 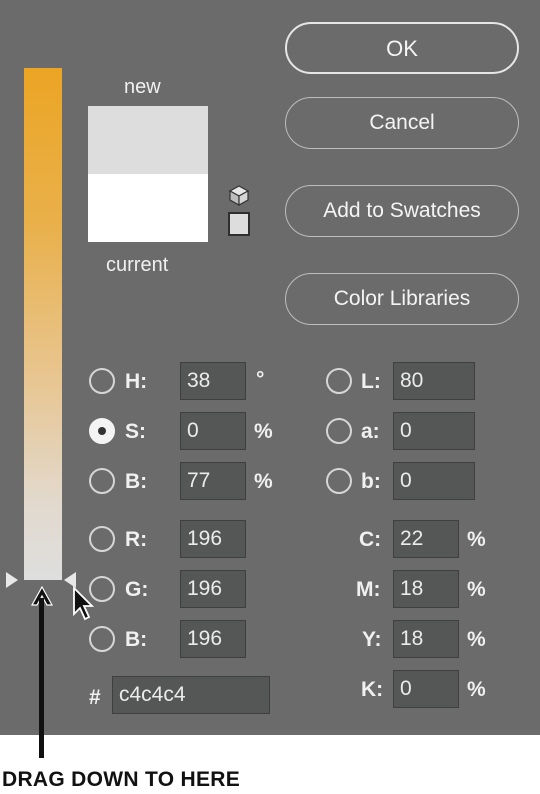 I want to click on field-r: 196, so click(x=213, y=539).